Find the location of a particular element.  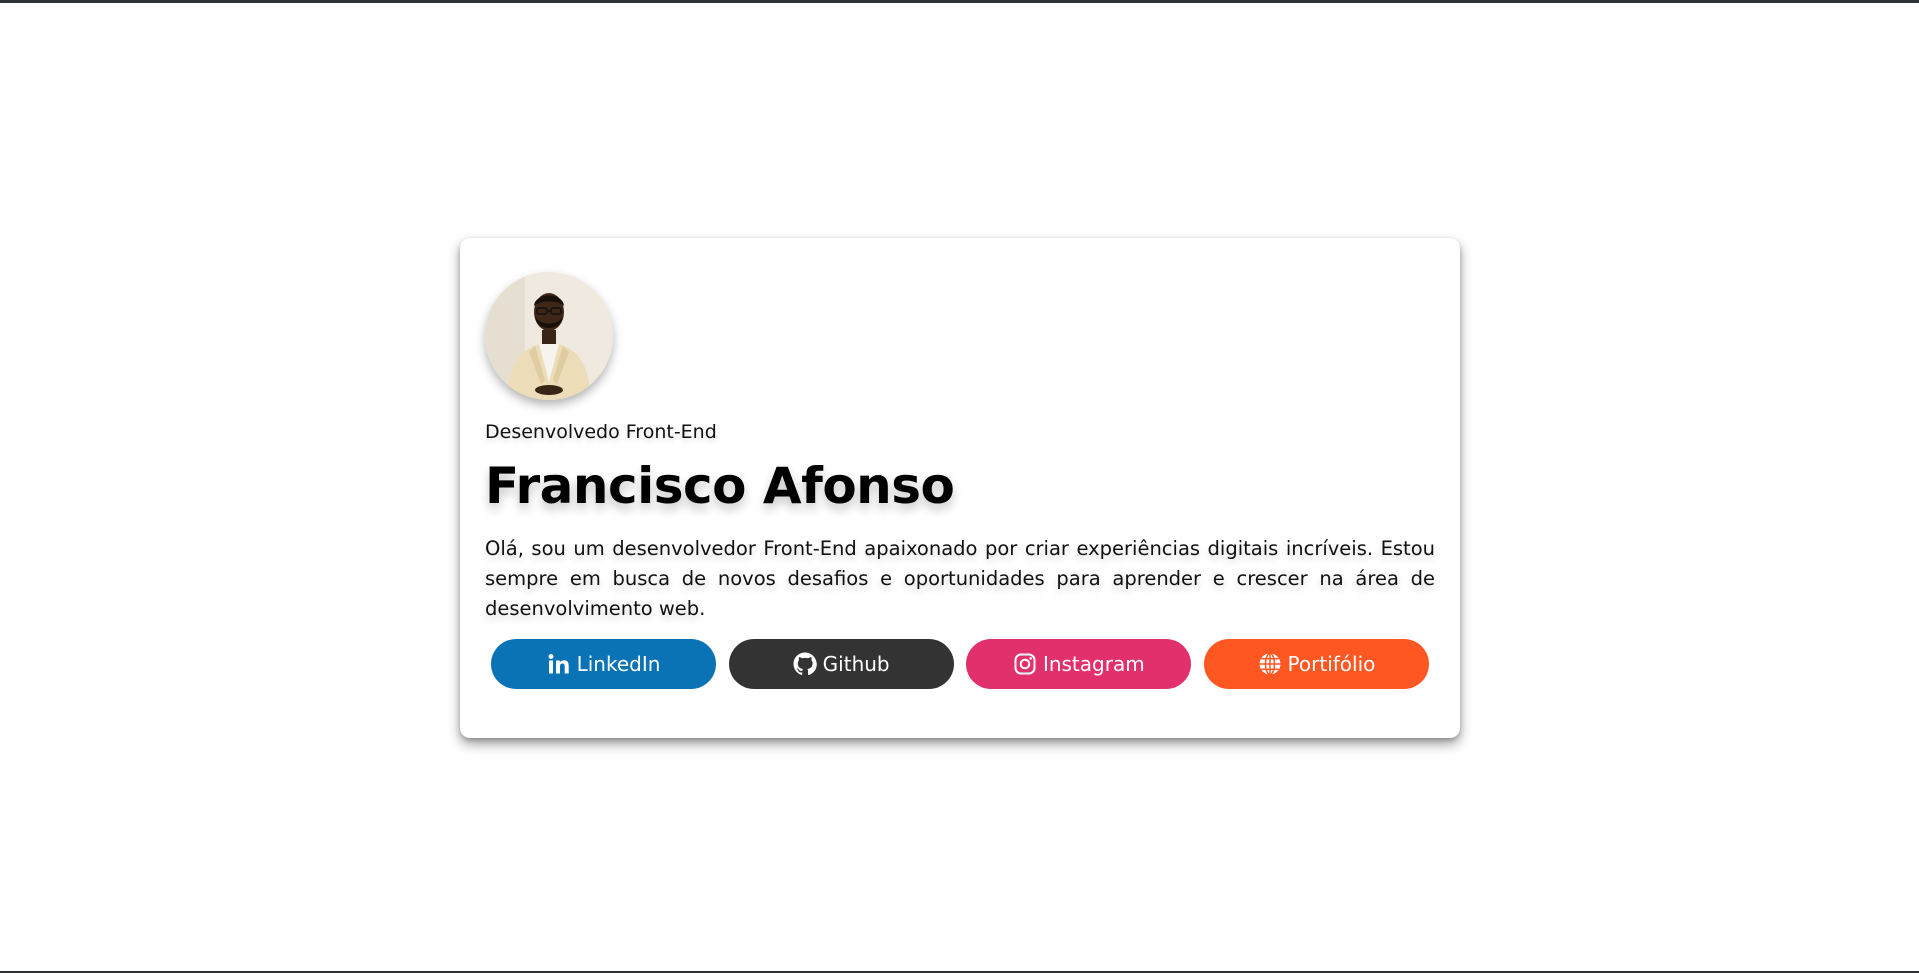

linkedin-icon is located at coordinates (559, 664).